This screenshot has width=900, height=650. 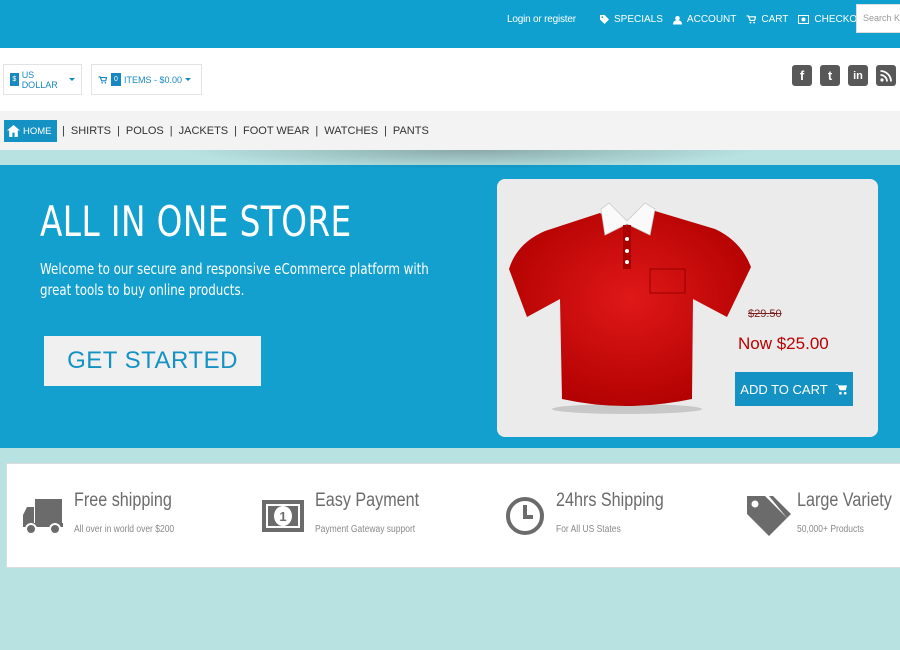 I want to click on linkedin-icon: in, so click(x=858, y=75).